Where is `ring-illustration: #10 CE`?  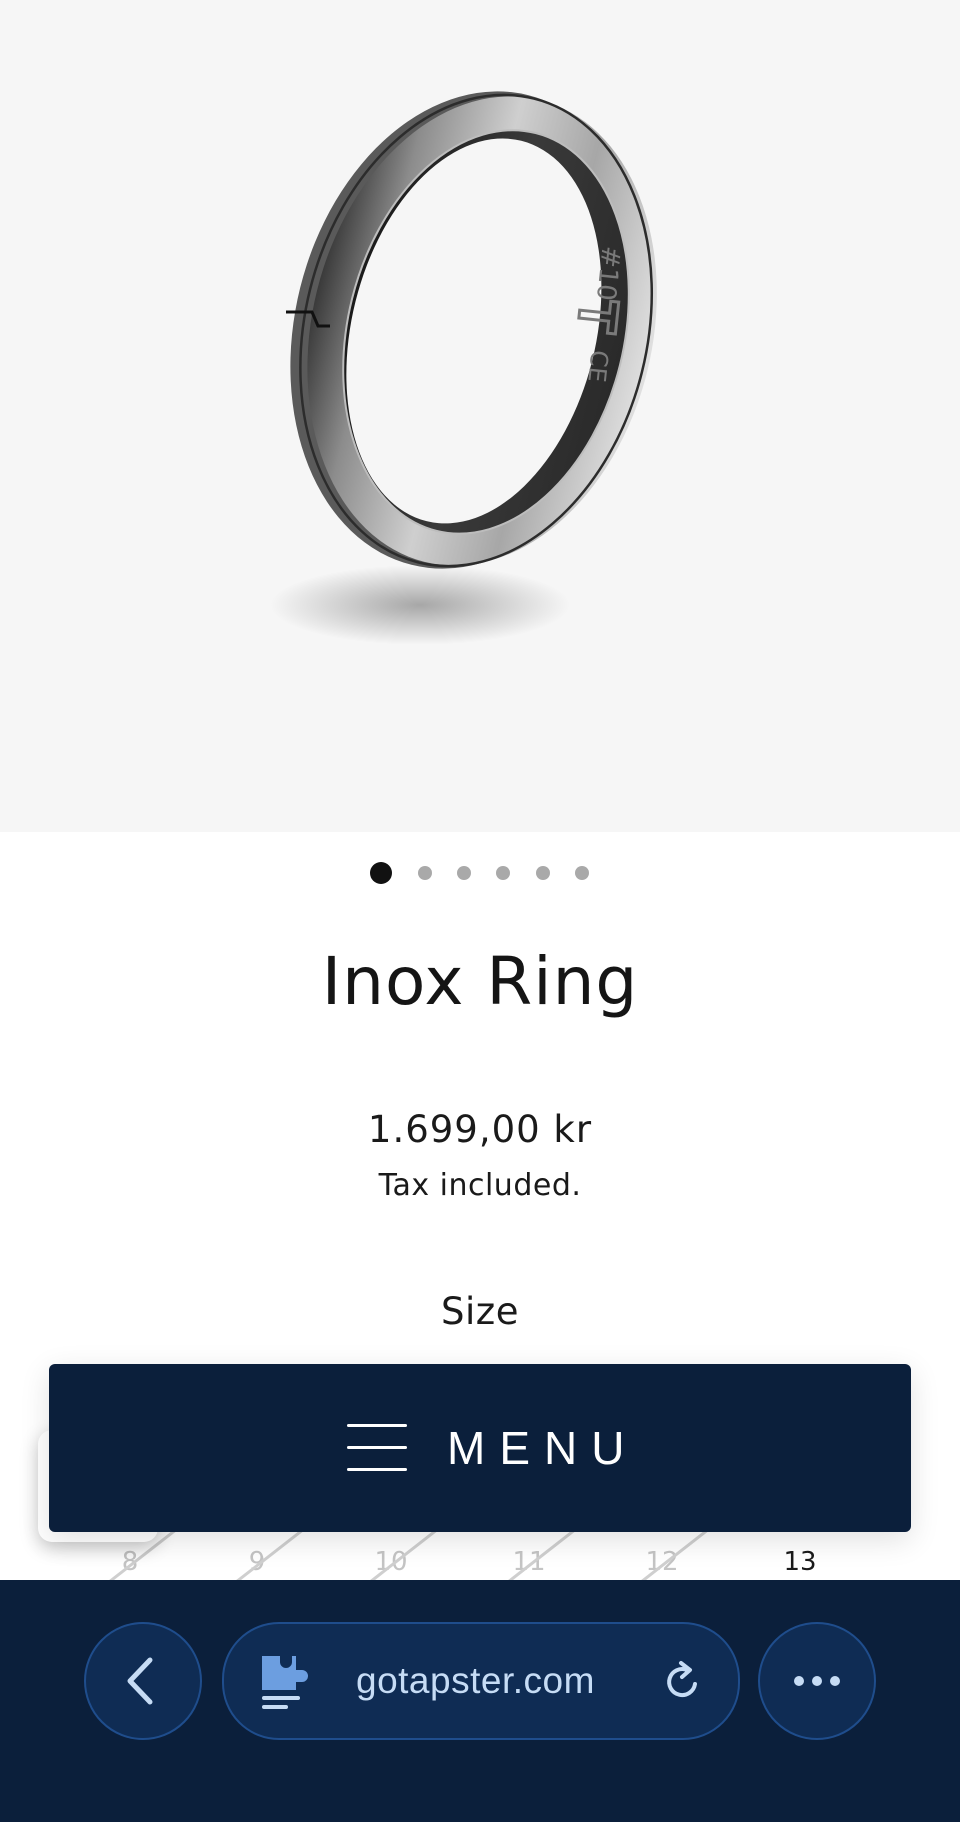 ring-illustration: #10 CE is located at coordinates (463, 368).